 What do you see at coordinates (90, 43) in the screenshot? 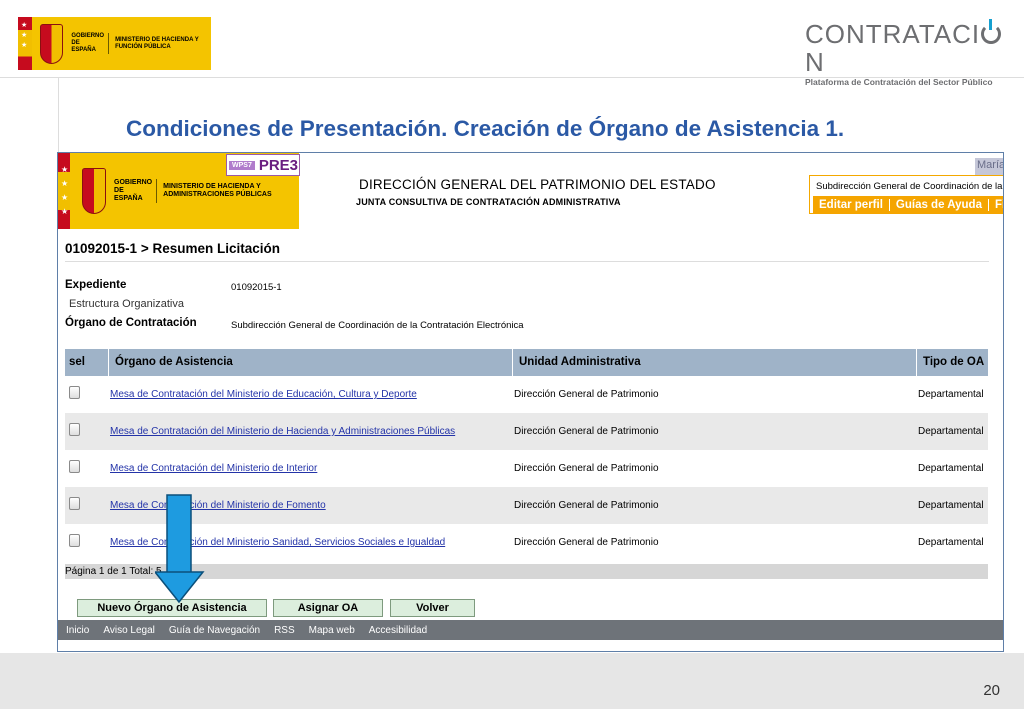
I see `gov-logo-text: GOBIERNO DE ESPAÑA` at bounding box center [90, 43].